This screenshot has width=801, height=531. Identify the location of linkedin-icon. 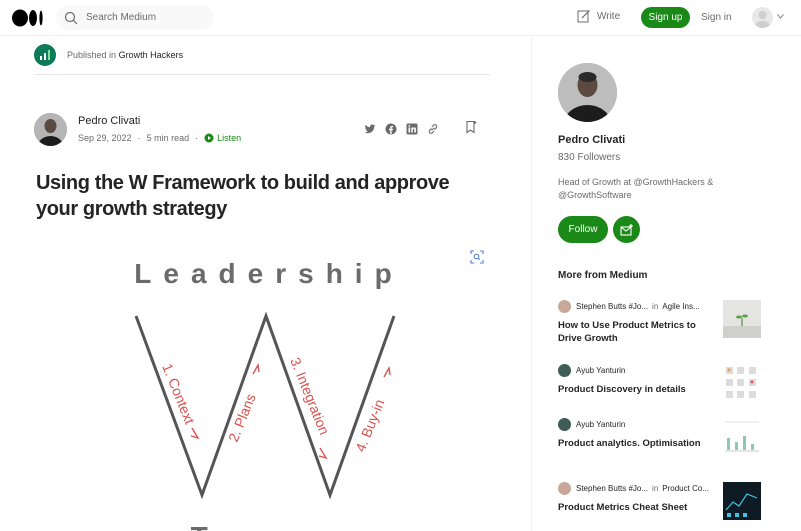
(412, 128).